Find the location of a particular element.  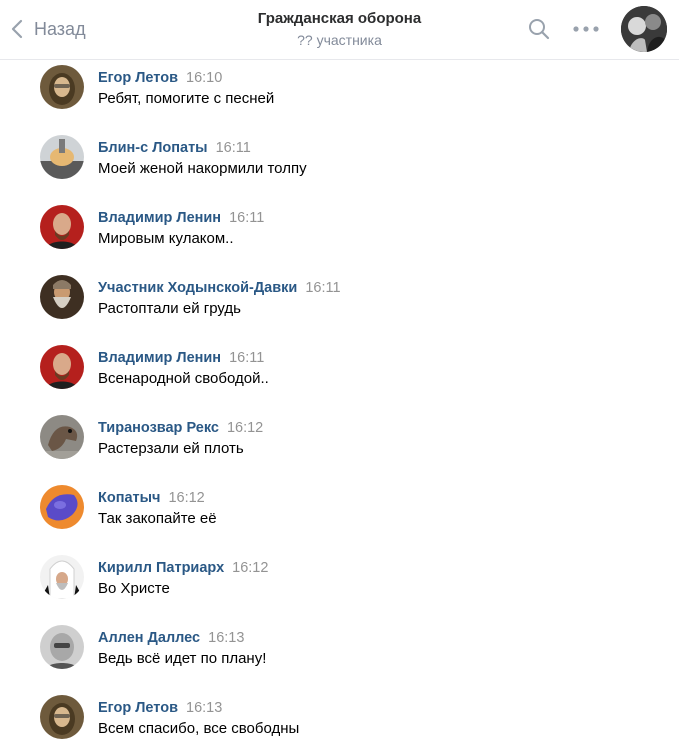

message-author: Участник Ходынской-Давки is located at coordinates (197, 288).